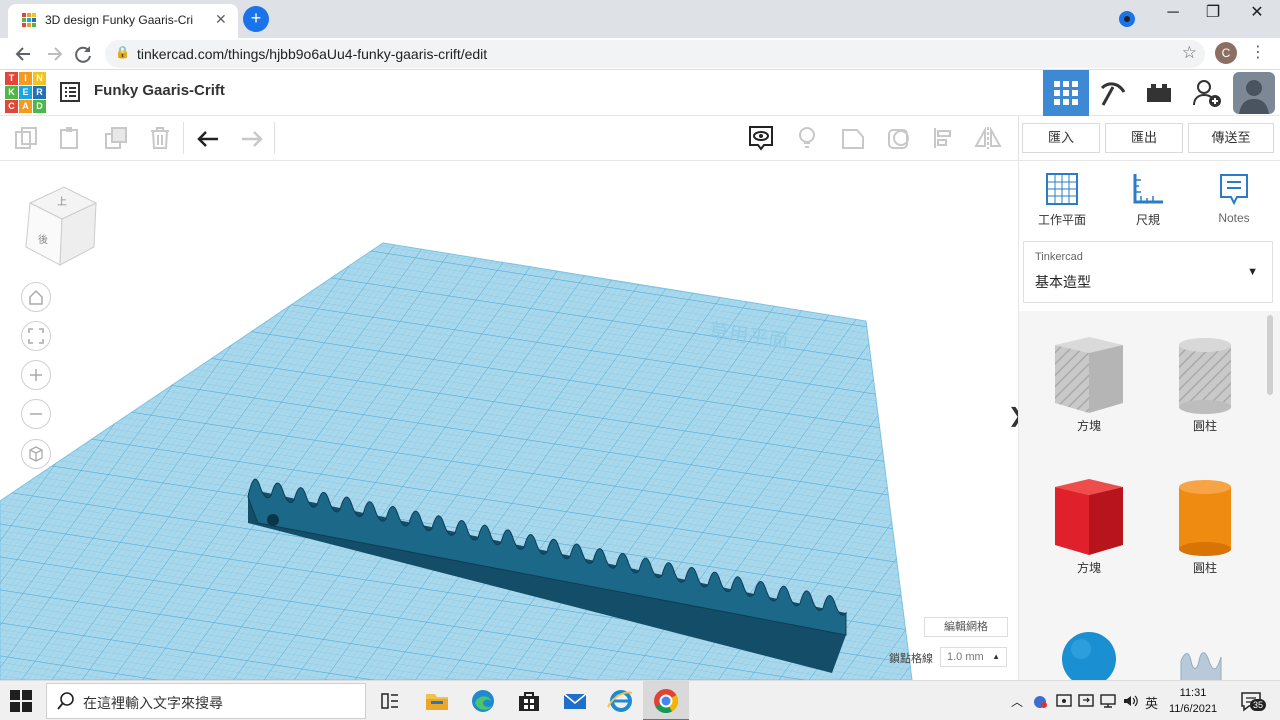 This screenshot has height=720, width=1280. Describe the element at coordinates (1013, 415) in the screenshot. I see `collapse-panel-icon: ❯` at that location.